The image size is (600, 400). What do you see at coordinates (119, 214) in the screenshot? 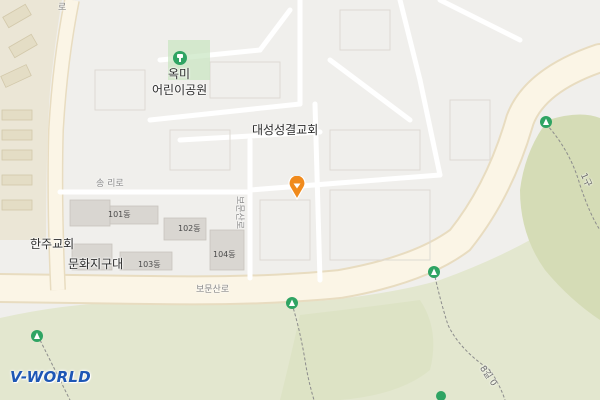
I see `building-label-101: 101동` at bounding box center [119, 214].